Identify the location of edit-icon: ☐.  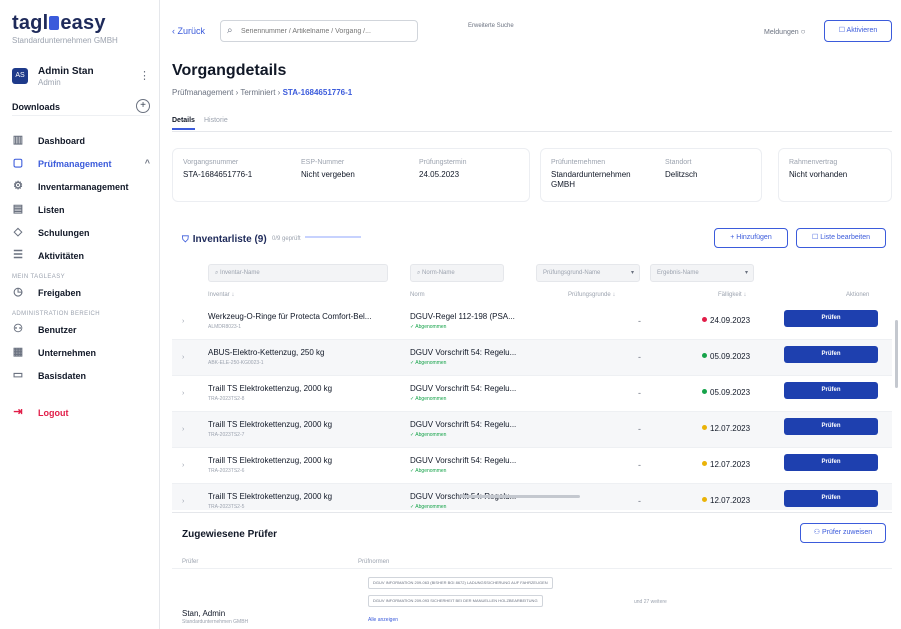
(816, 237).